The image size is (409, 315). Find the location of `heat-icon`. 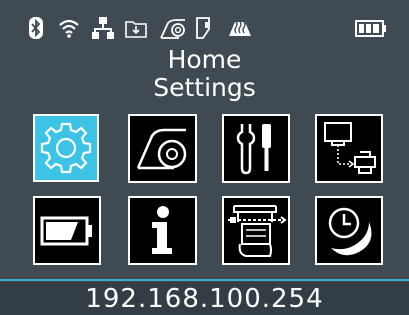

heat-icon is located at coordinates (240, 28).